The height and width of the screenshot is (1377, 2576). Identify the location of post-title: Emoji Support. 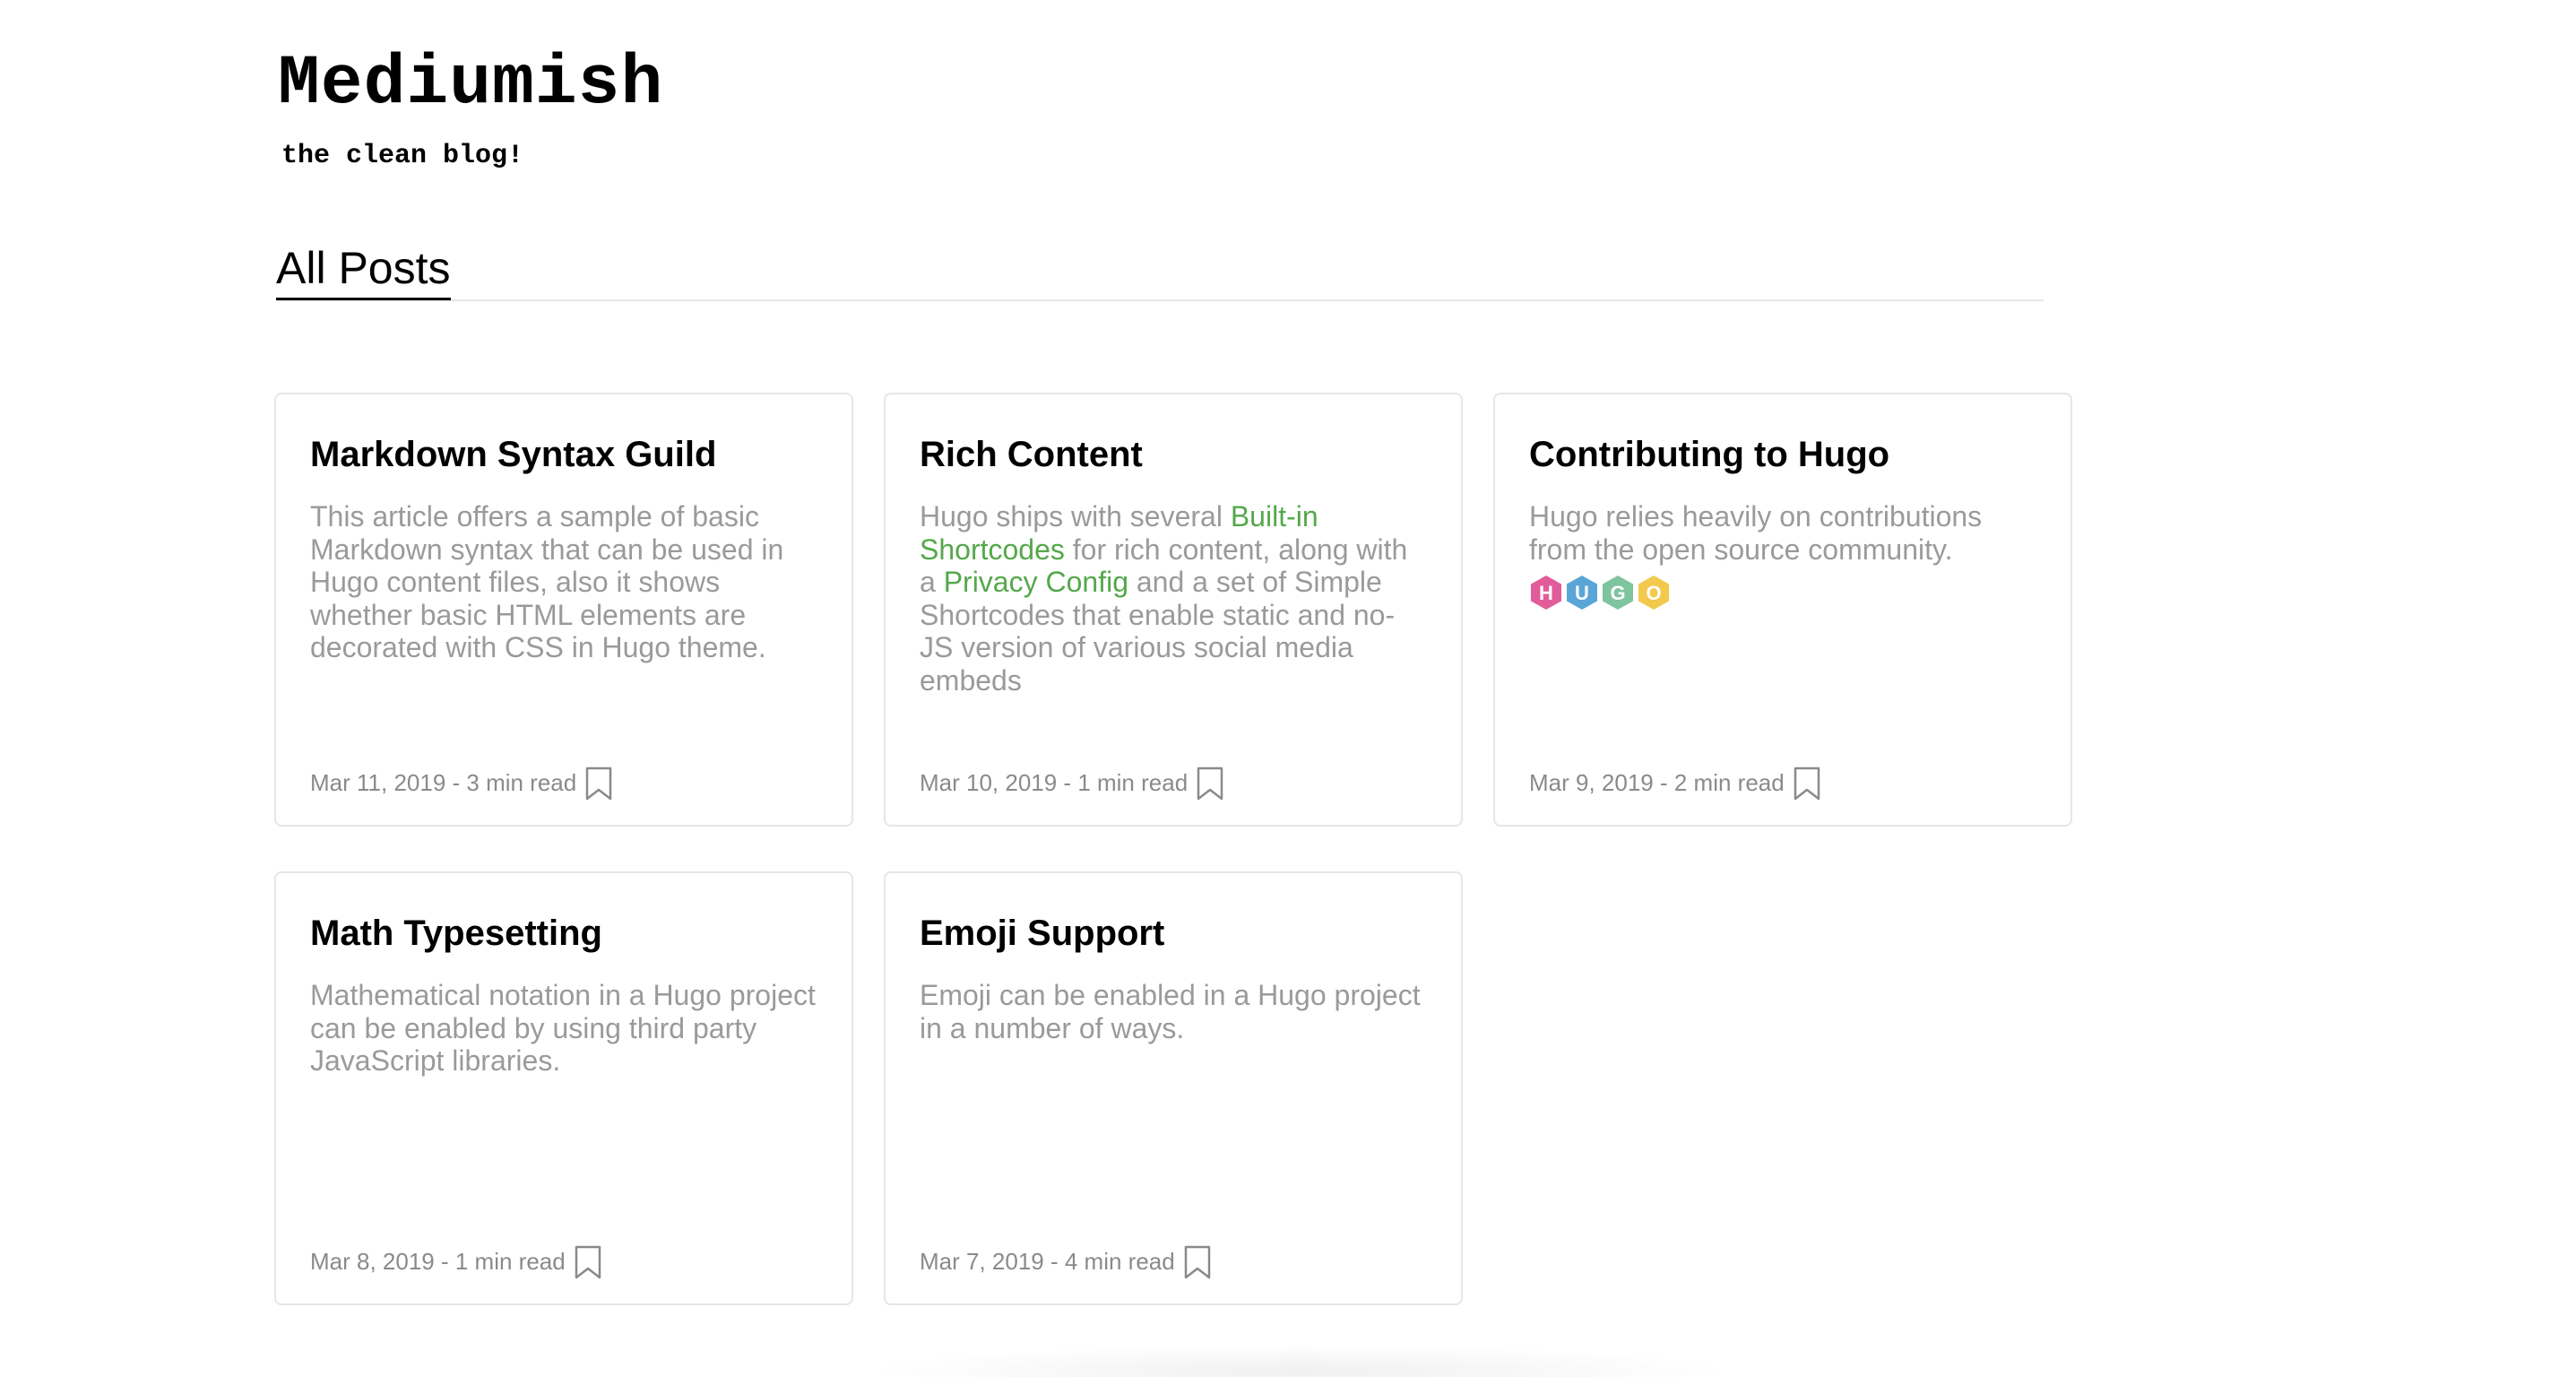
(1173, 933).